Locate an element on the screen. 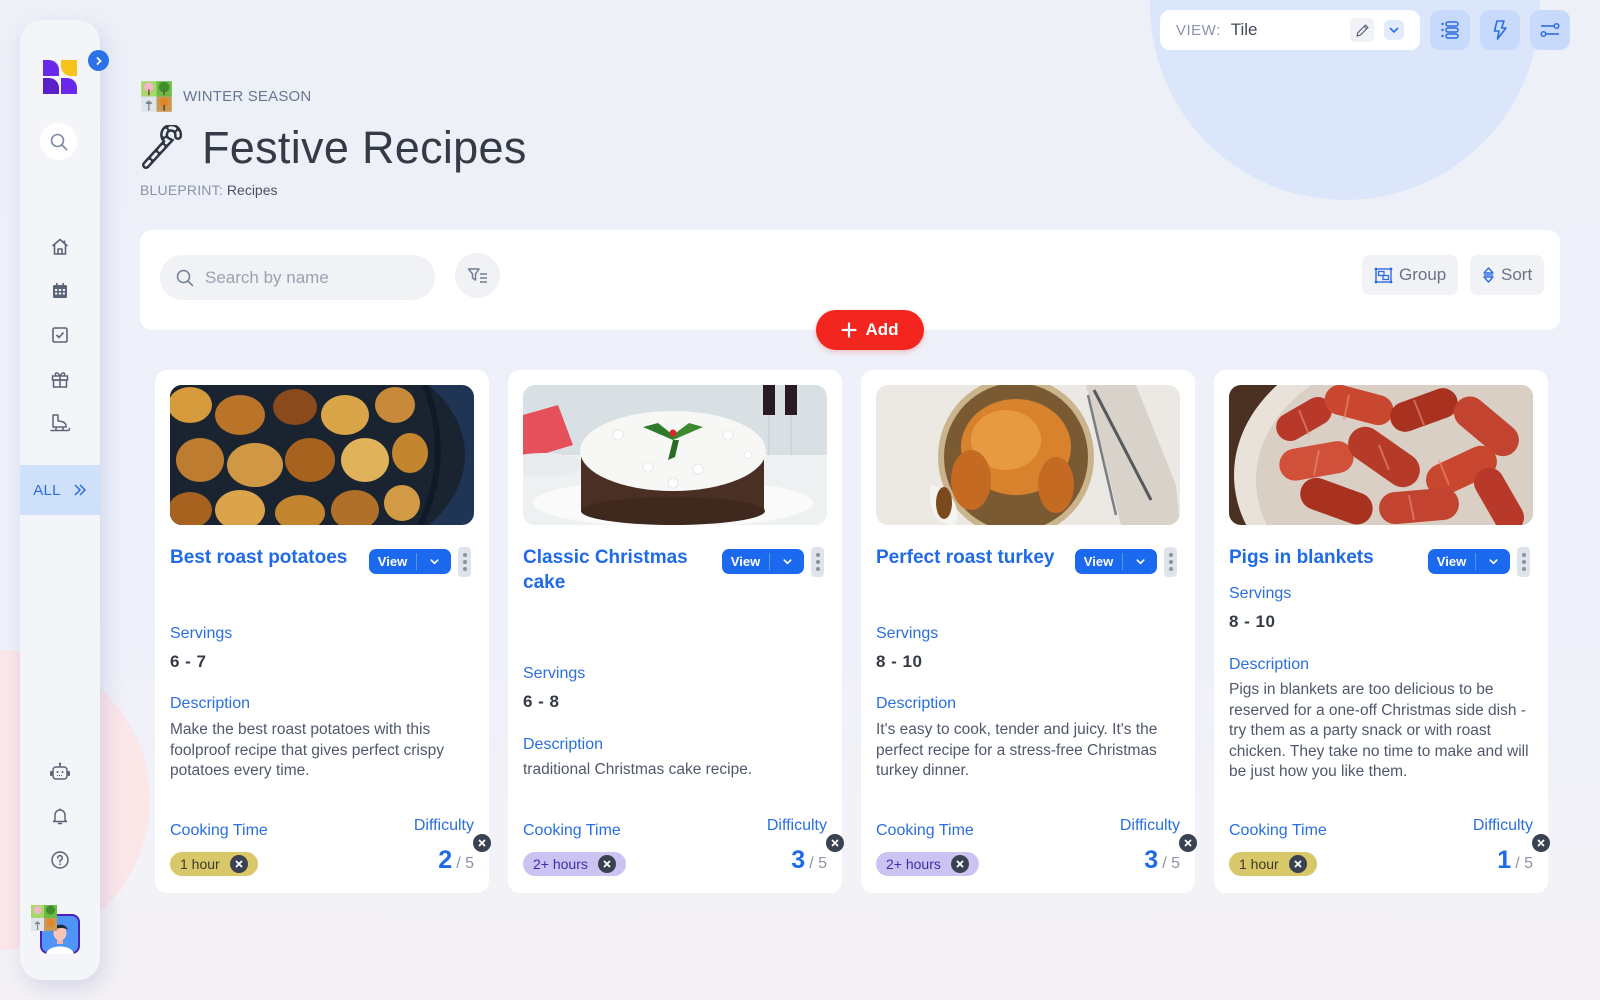  home-icon is located at coordinates (60, 246).